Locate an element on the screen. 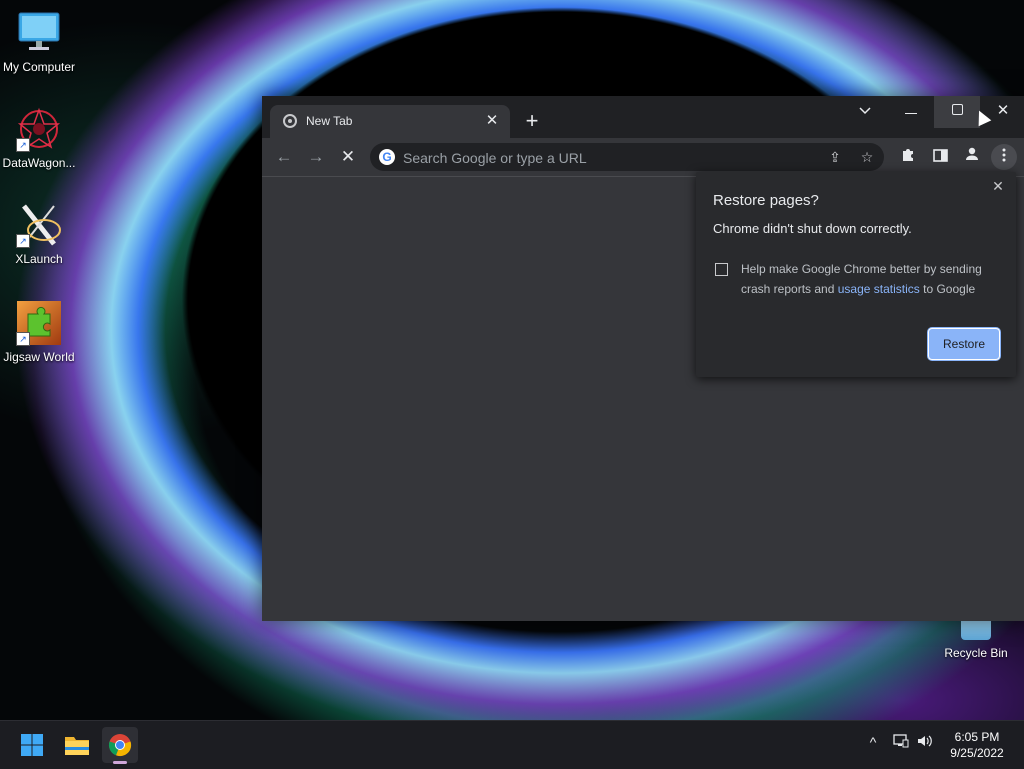  taskbar: ^ 6:05 PM 9/25/2022 is located at coordinates (512, 744).